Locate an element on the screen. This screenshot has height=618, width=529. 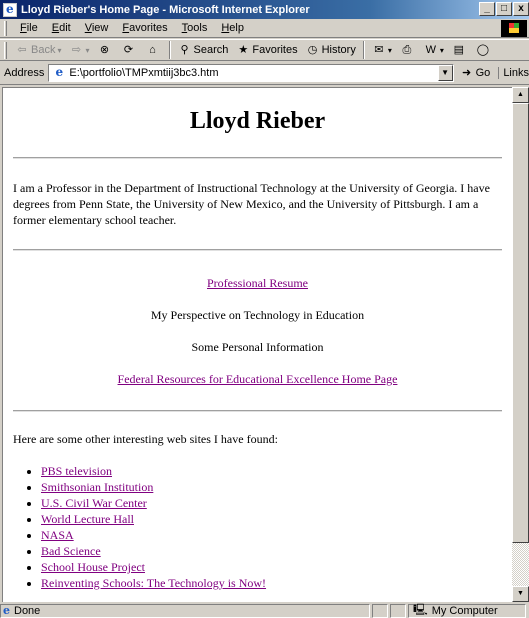
list-item: PBS television is located at coordinates (271, 471).